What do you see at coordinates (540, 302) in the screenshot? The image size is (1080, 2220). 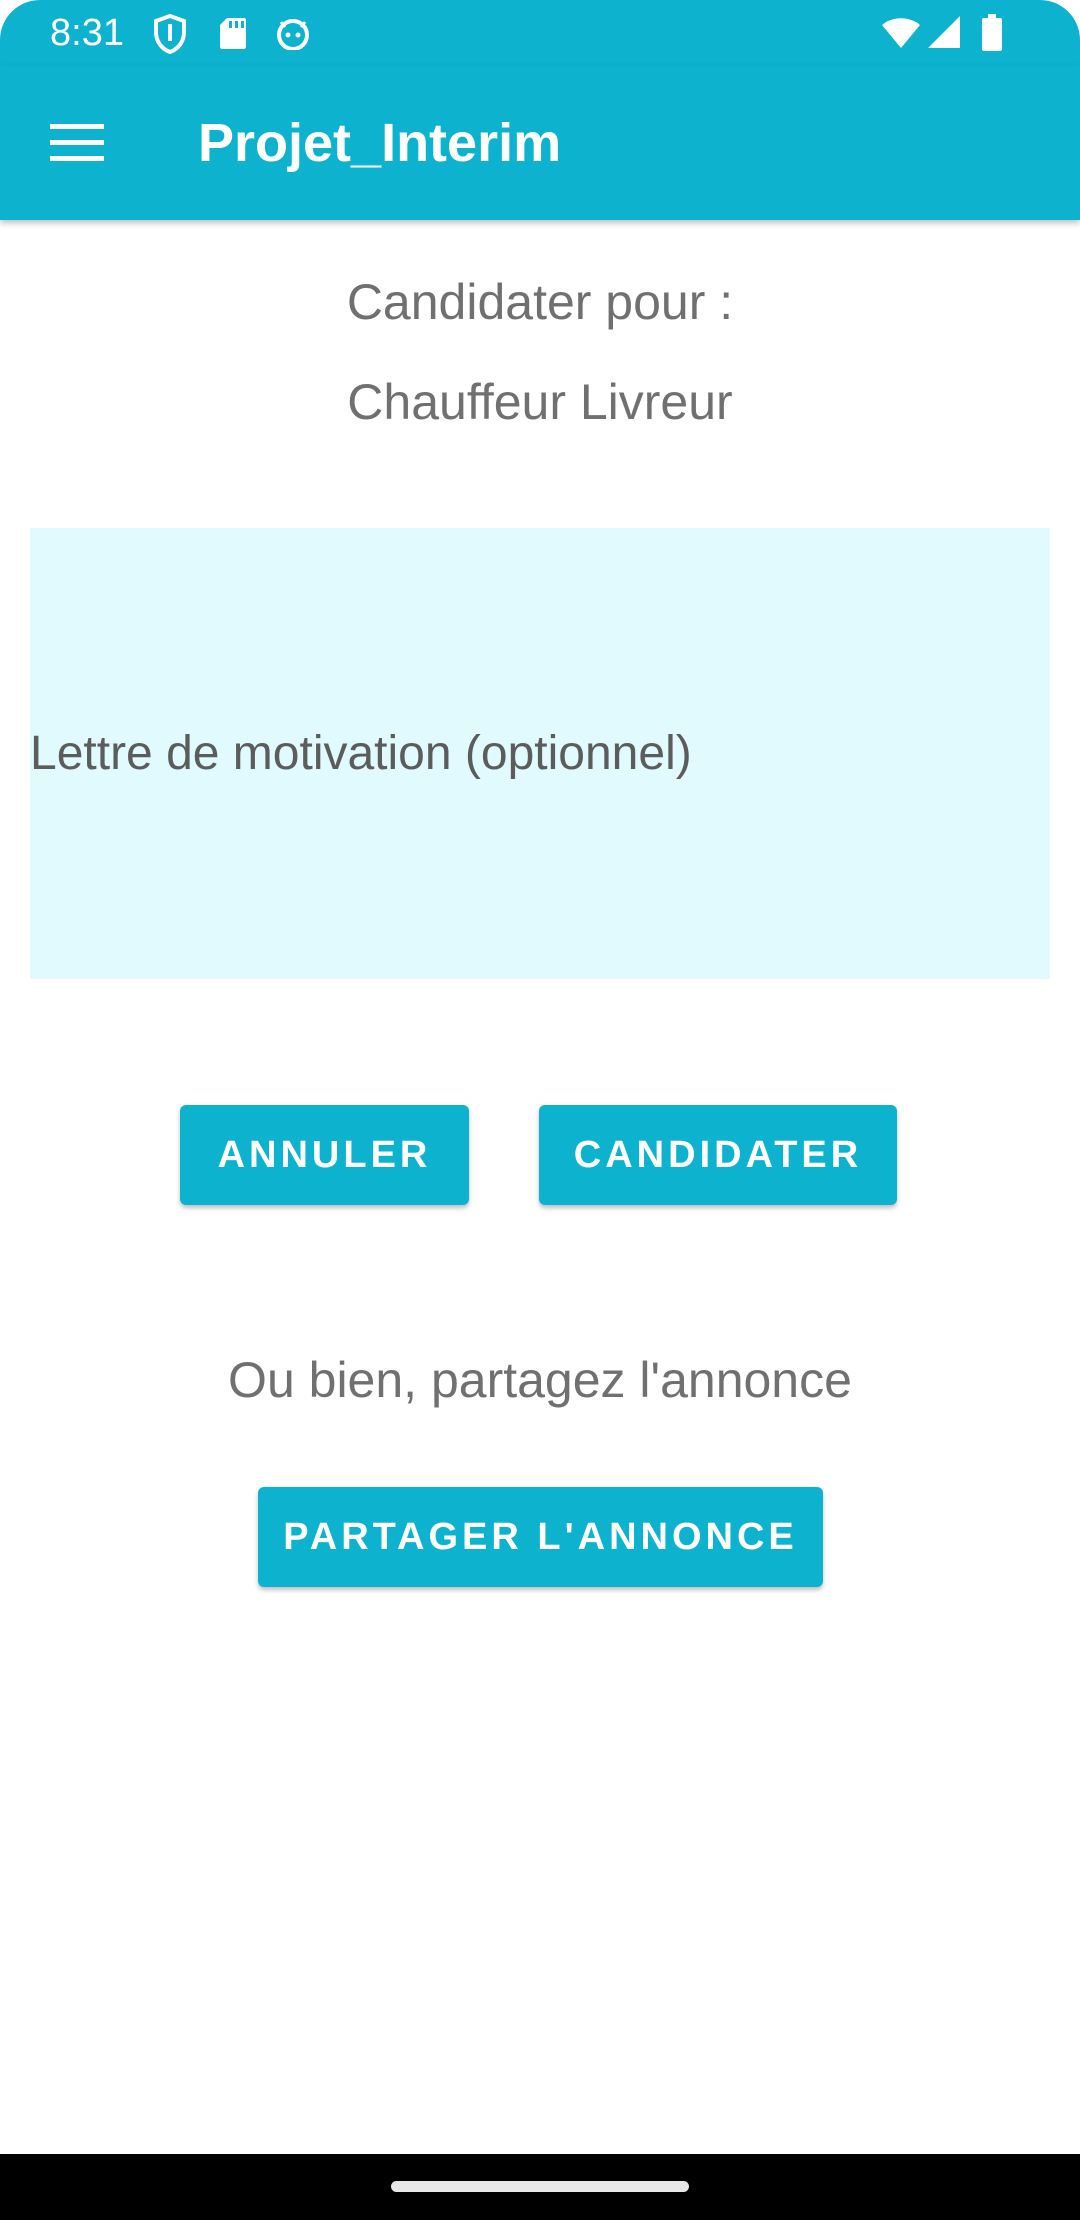 I see `apply-for-label: Candidater pour :` at bounding box center [540, 302].